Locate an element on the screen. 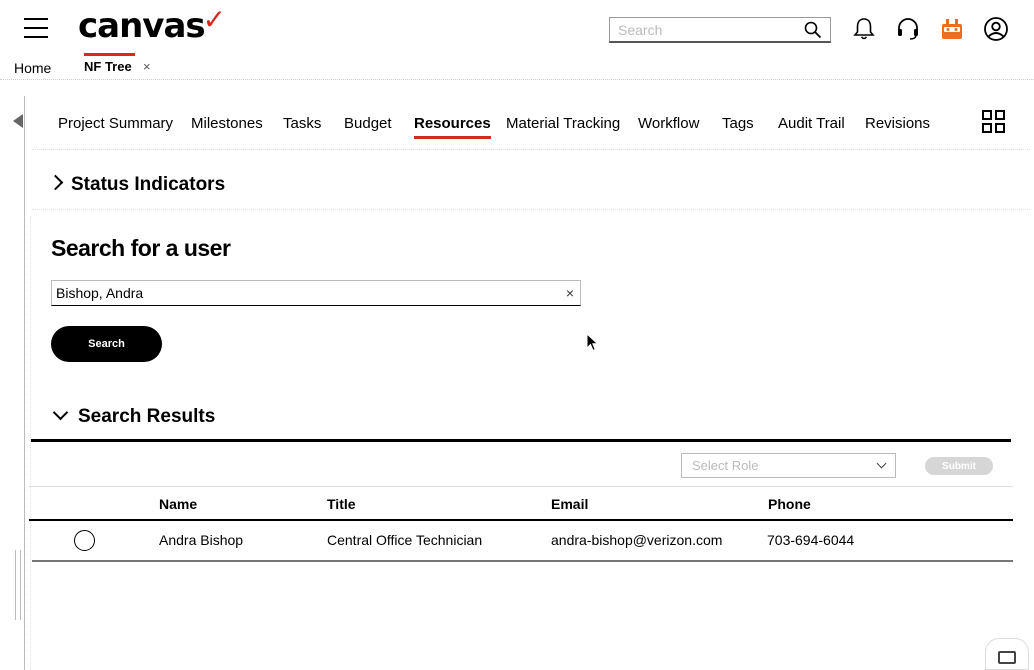 This screenshot has width=1034, height=670. headset-icon is located at coordinates (908, 29).